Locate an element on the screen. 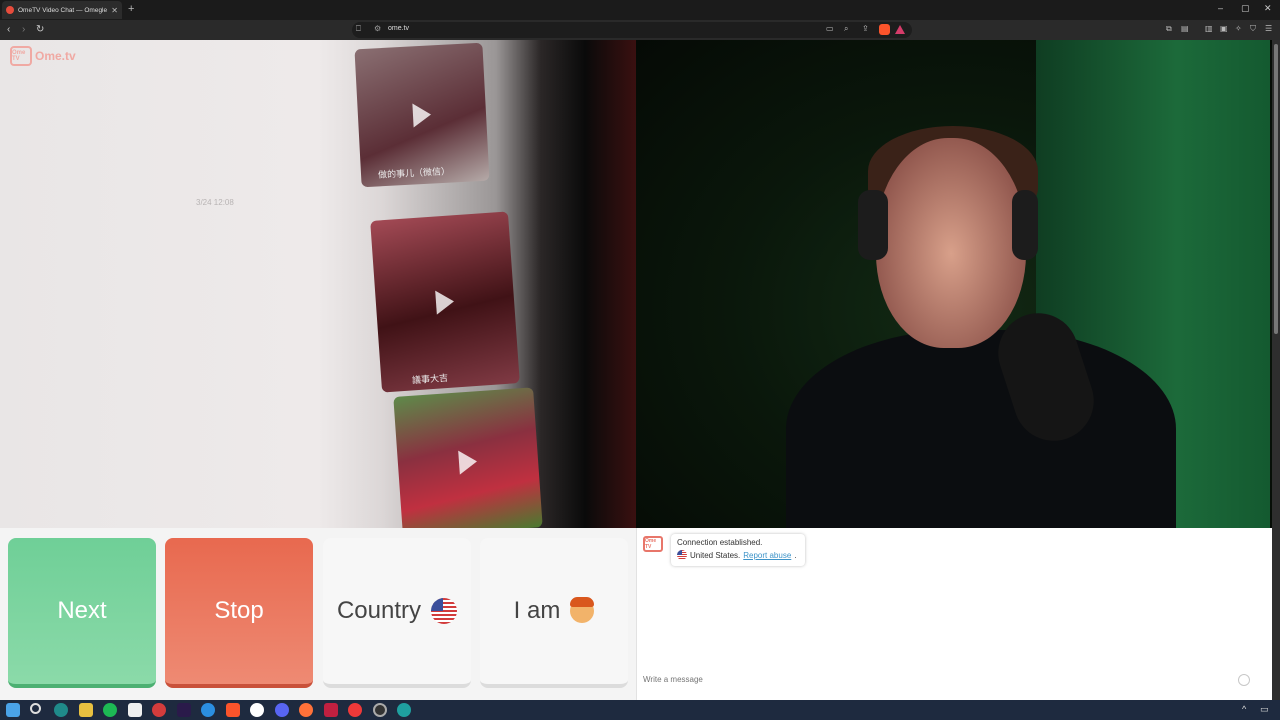 This screenshot has width=1280, height=720. ometv-favicon-icon is located at coordinates (10, 10).